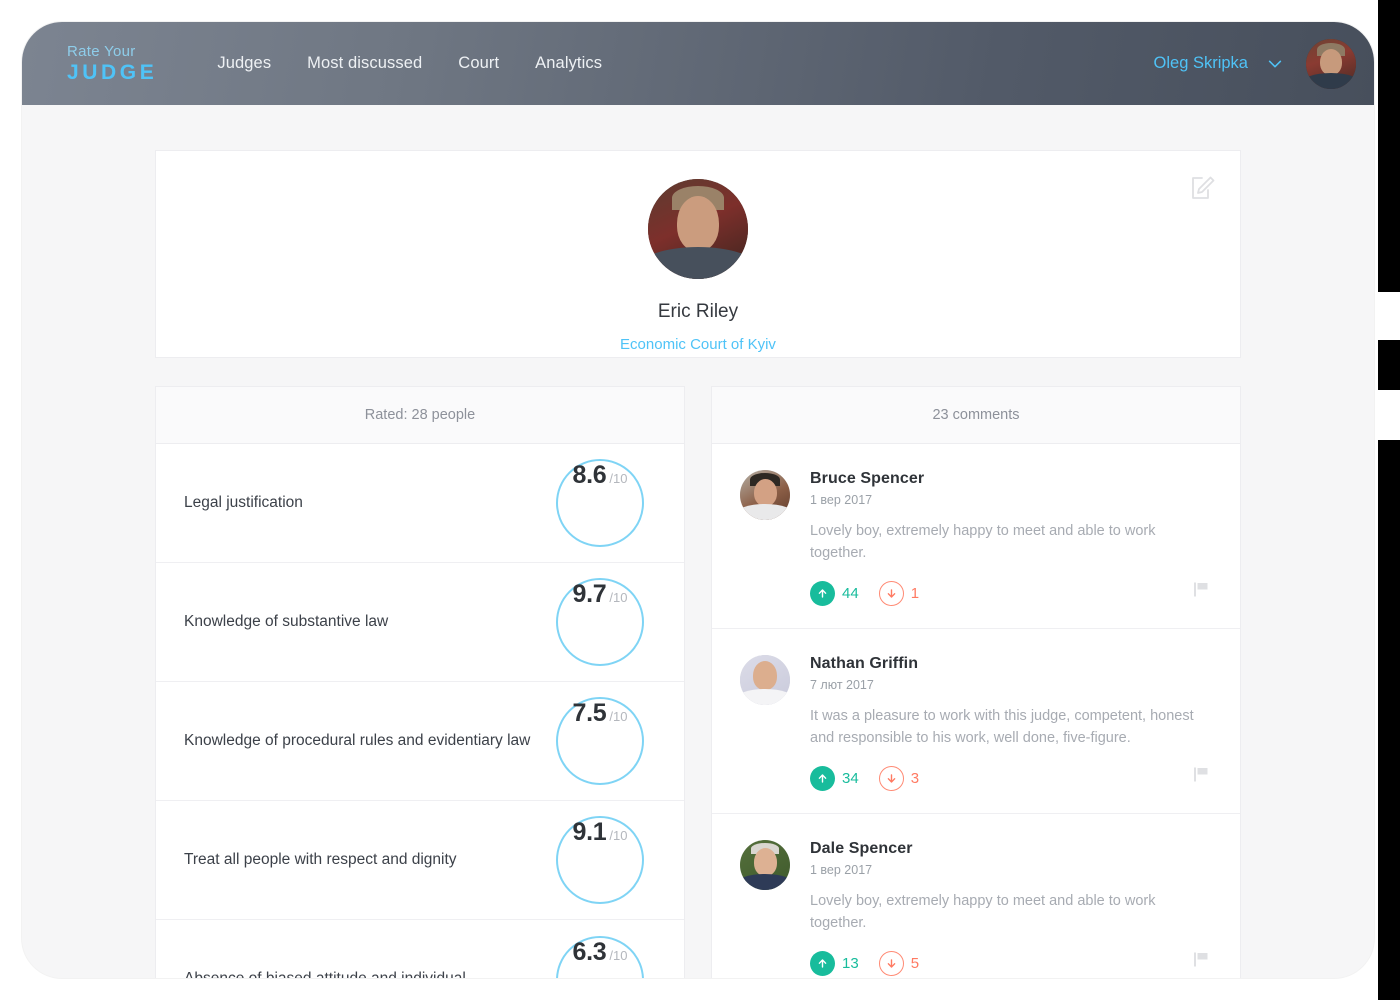 The image size is (1400, 1000). What do you see at coordinates (1331, 63) in the screenshot?
I see `user-avatar` at bounding box center [1331, 63].